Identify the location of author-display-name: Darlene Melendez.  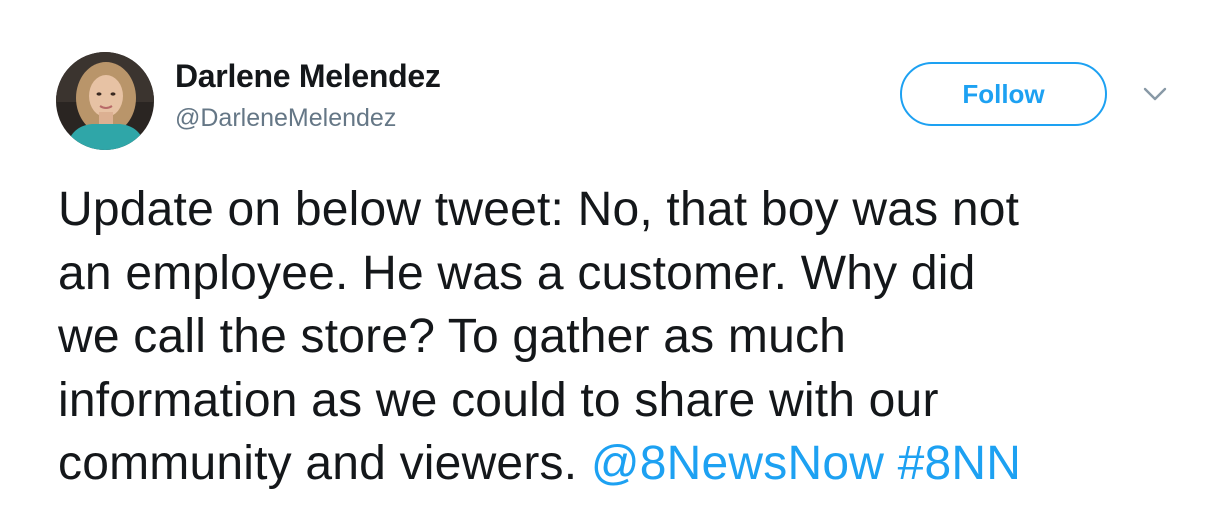
(308, 76).